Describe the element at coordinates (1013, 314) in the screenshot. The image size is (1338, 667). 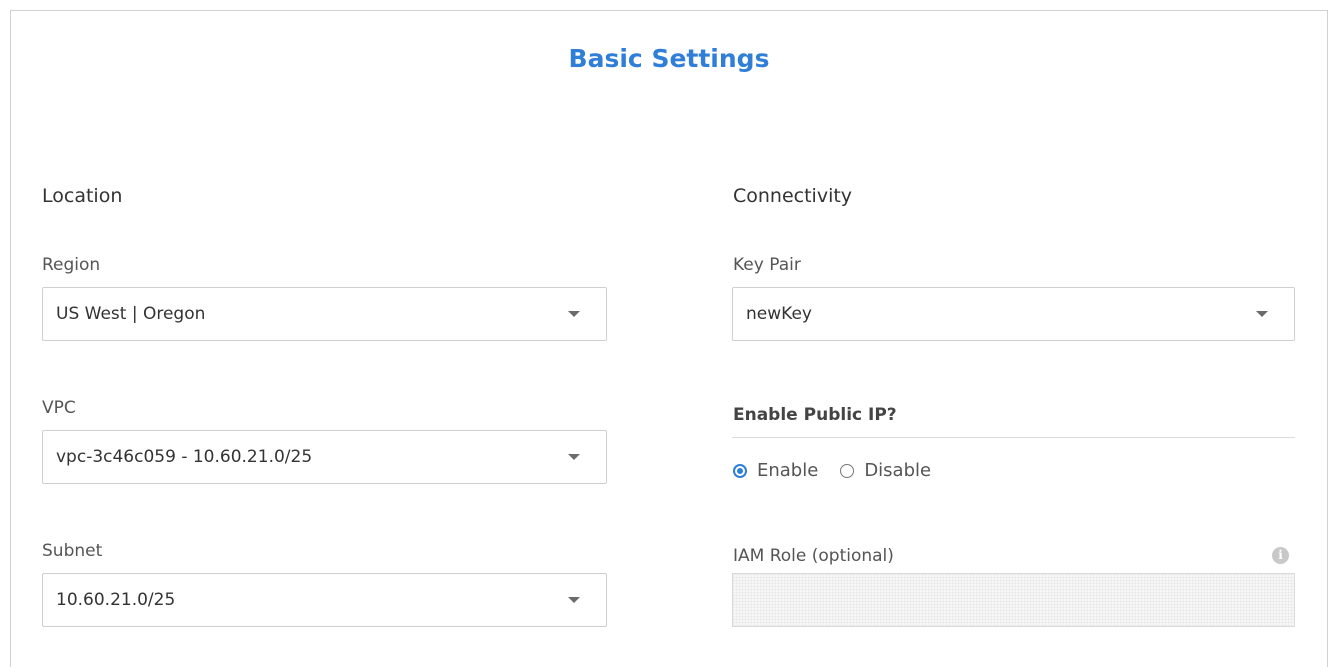
I see `key-pair-select: newKey` at that location.